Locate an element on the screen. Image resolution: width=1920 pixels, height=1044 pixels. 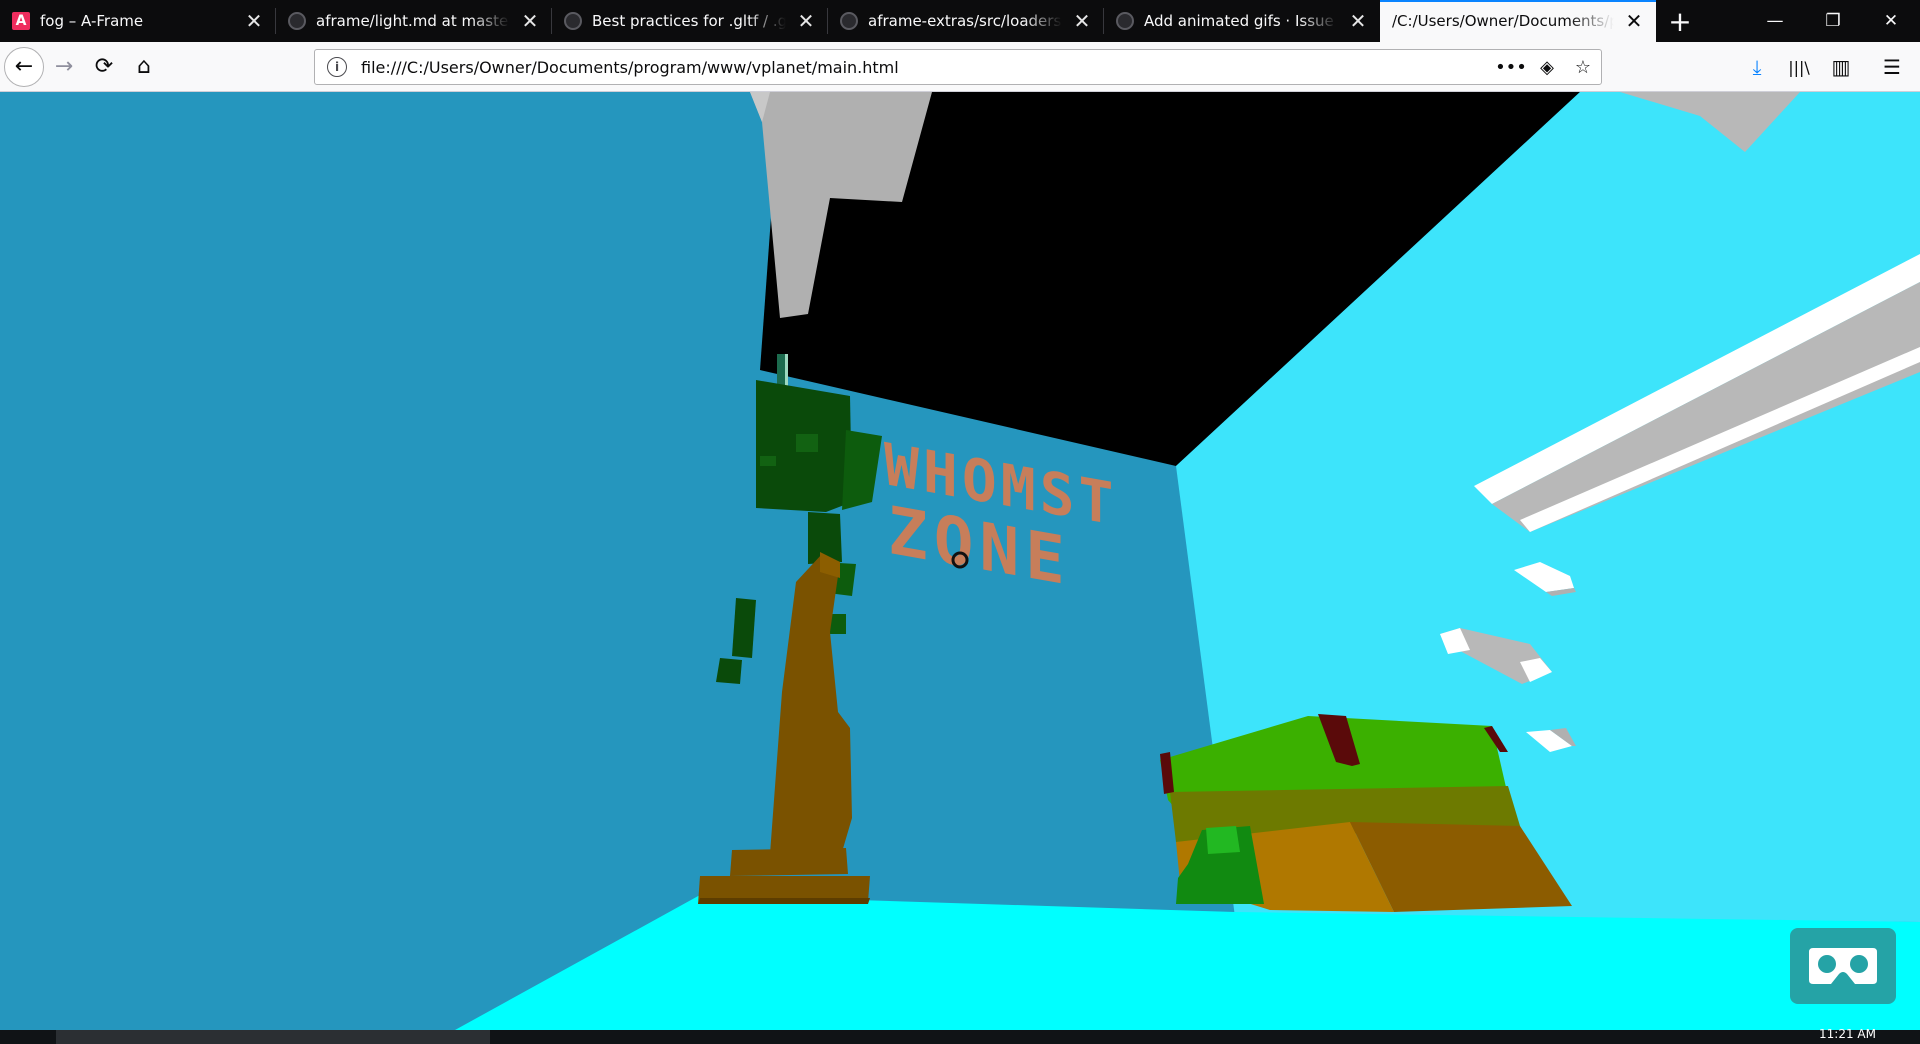
tab-4: Add animated gifs · Issue #438 ✕ is located at coordinates (1242, 21).